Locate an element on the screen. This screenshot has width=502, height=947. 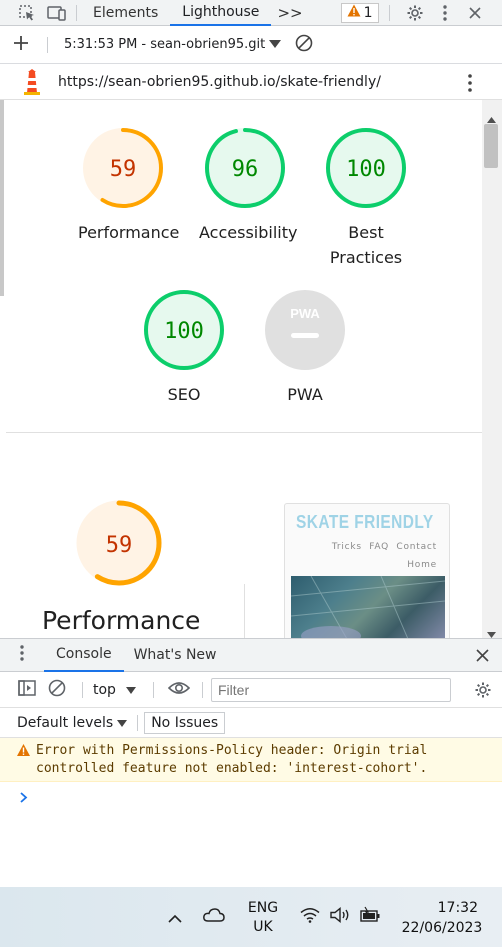
sidebar-toggle-icon is located at coordinates (33, 689).